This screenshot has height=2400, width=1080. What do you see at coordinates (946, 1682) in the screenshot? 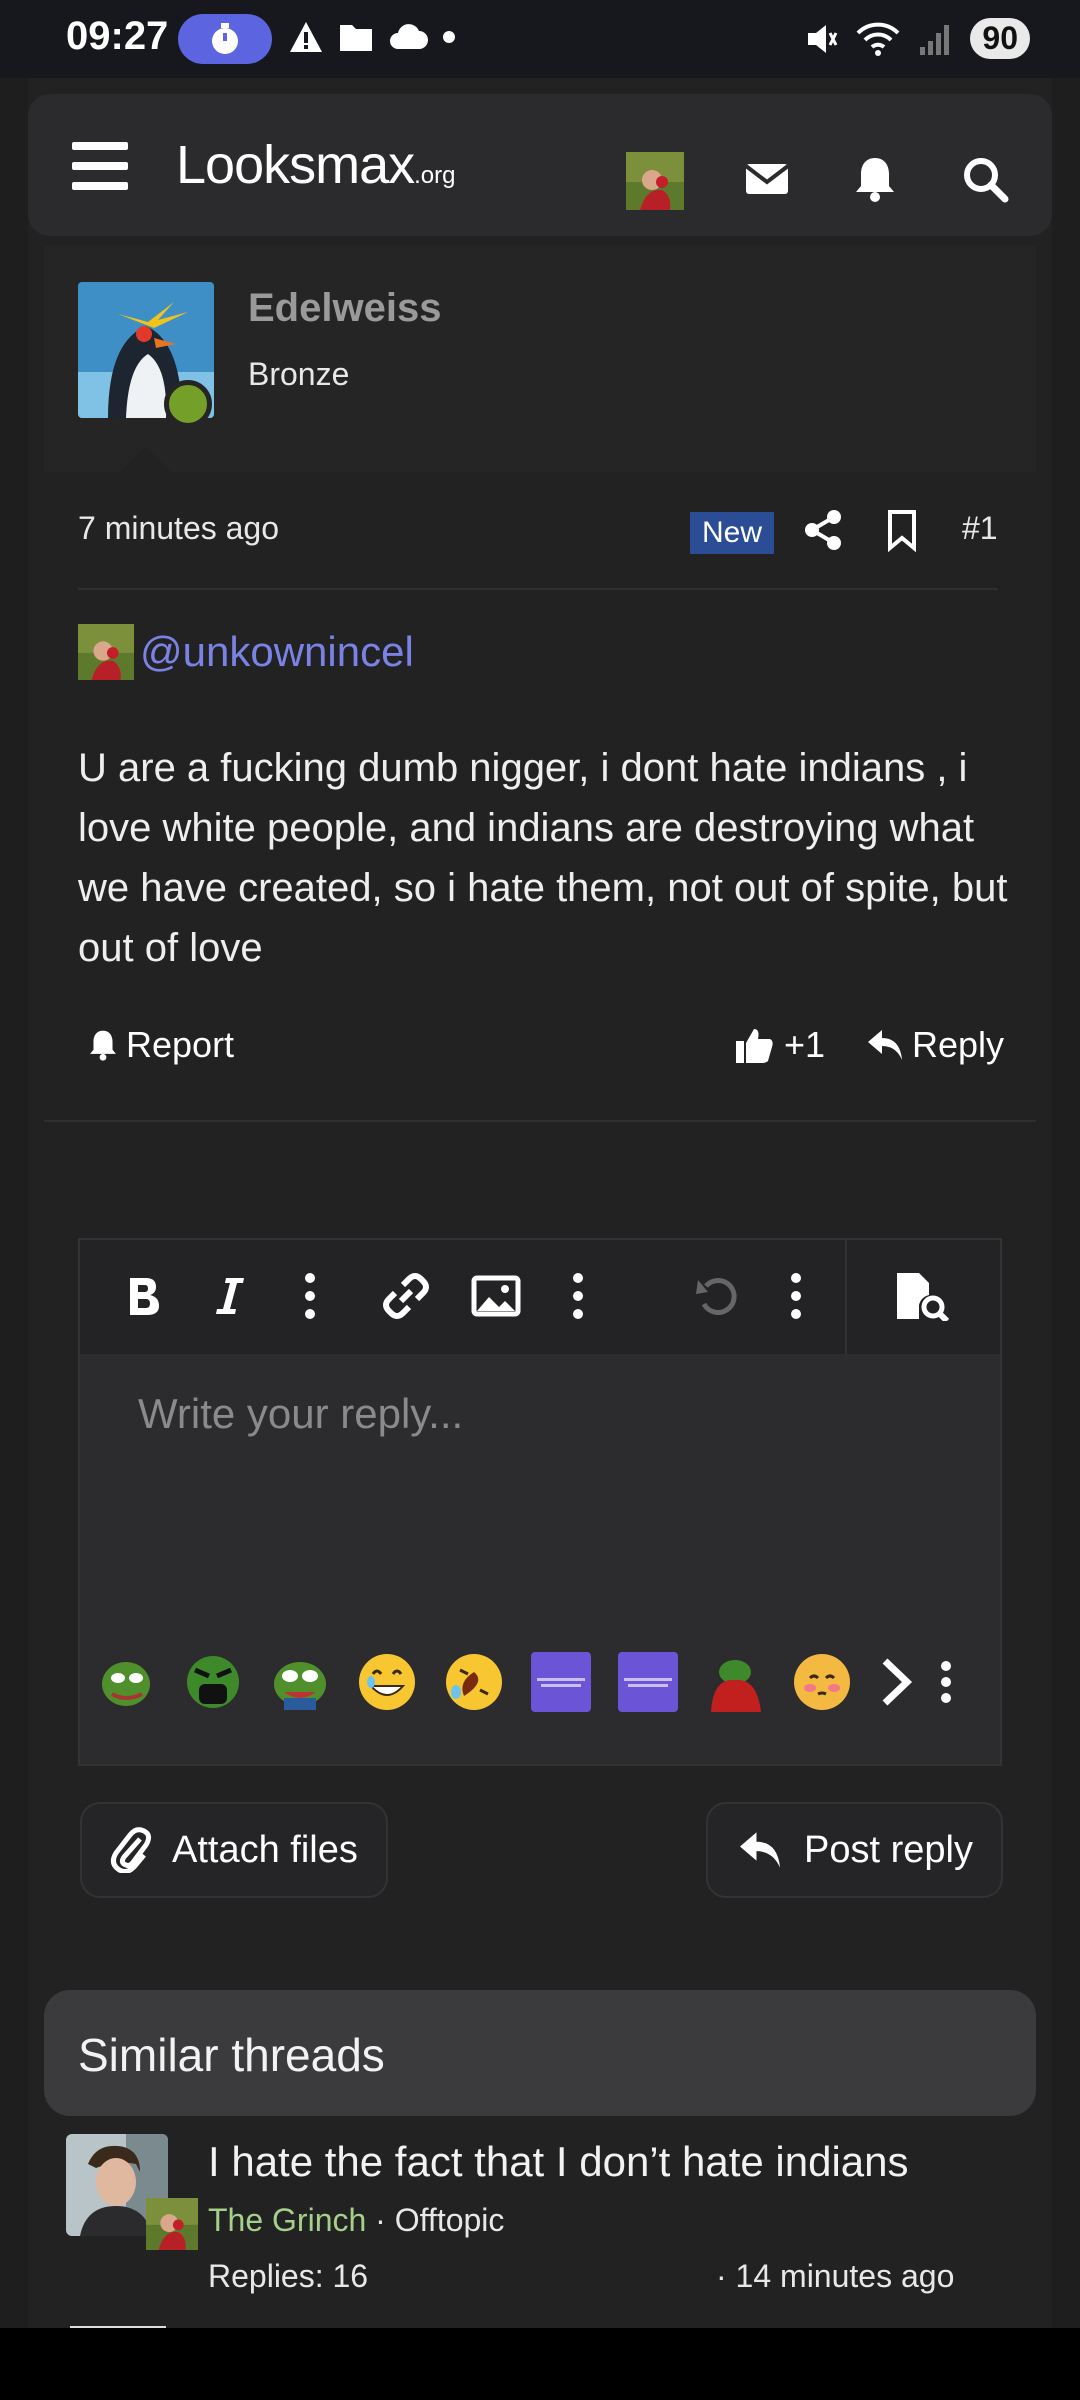
I see `emoji-more-icon` at bounding box center [946, 1682].